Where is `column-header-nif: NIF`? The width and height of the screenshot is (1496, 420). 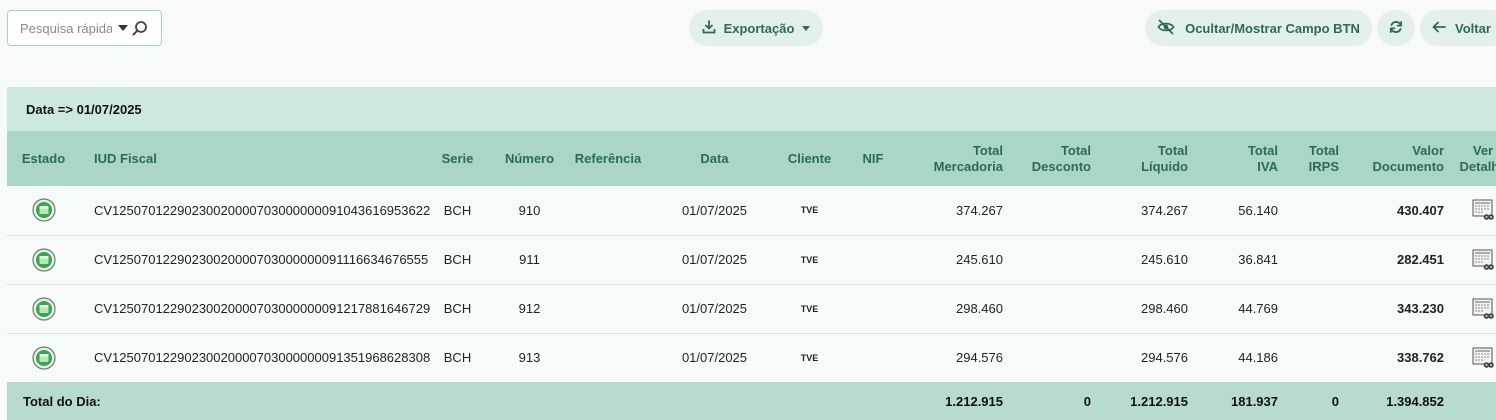
column-header-nif: NIF is located at coordinates (873, 158).